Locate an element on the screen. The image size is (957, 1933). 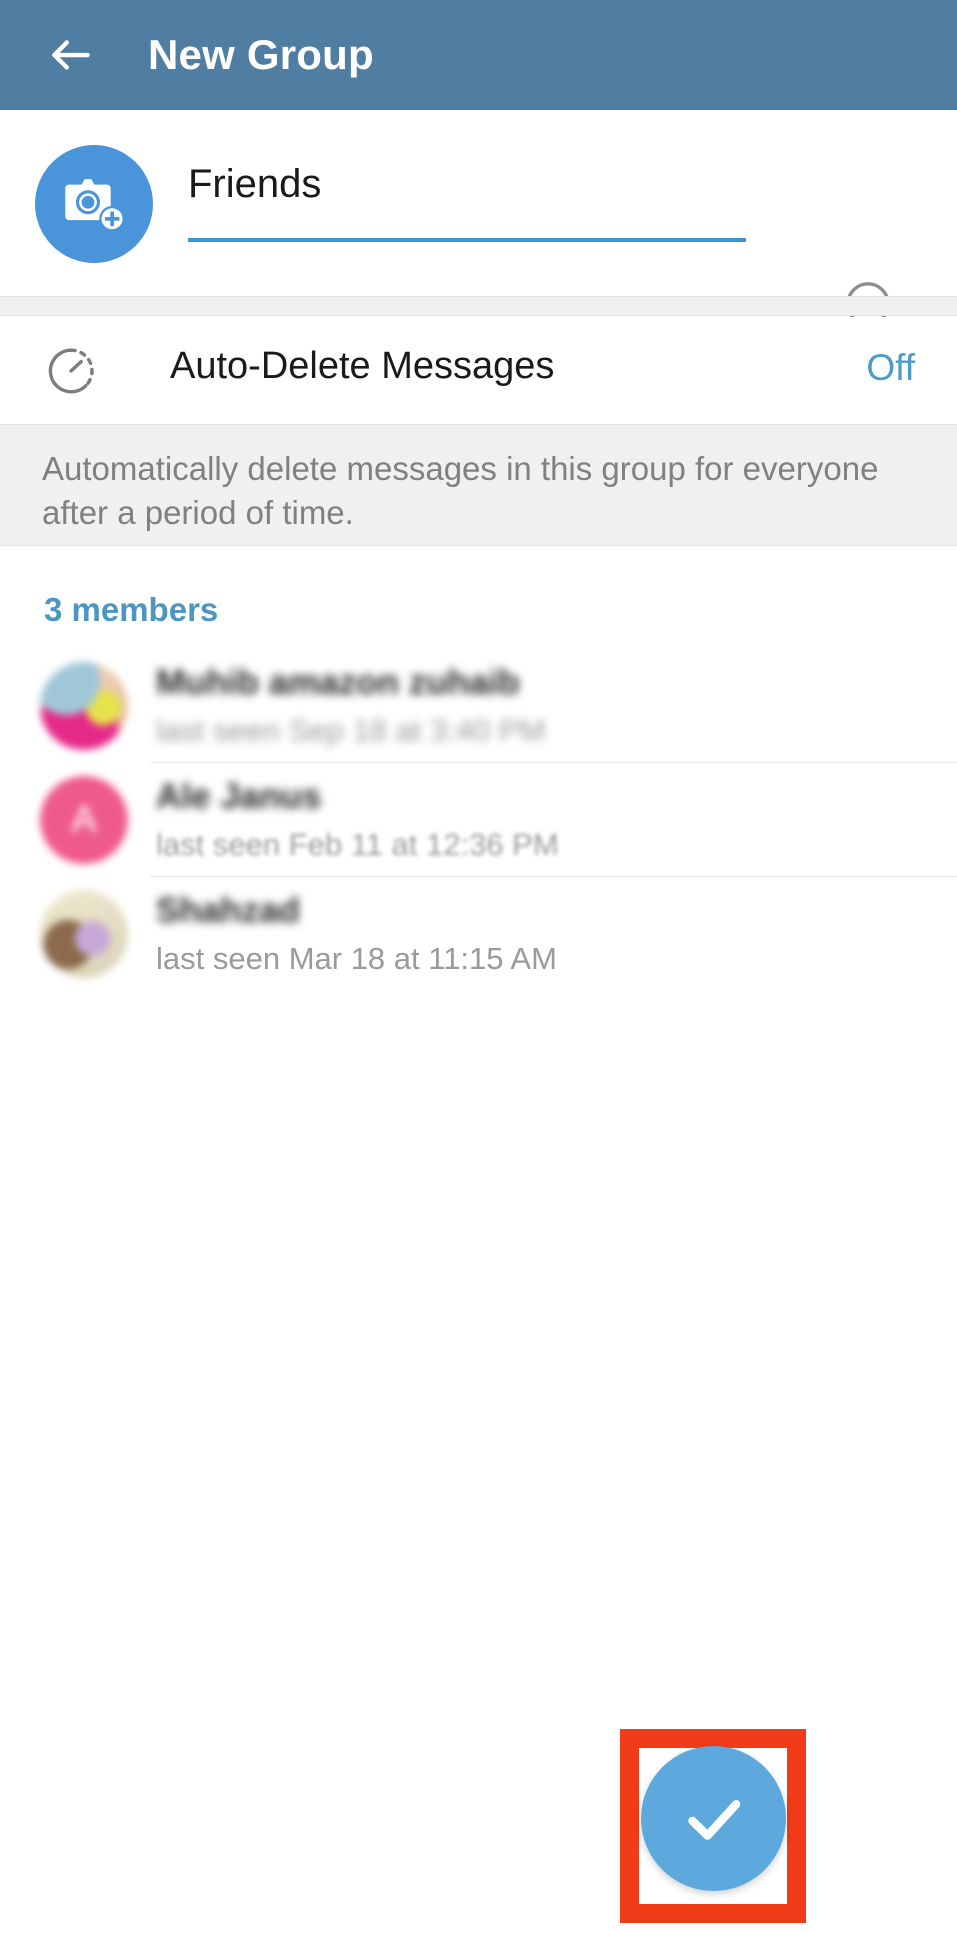
back-button is located at coordinates (71, 55).